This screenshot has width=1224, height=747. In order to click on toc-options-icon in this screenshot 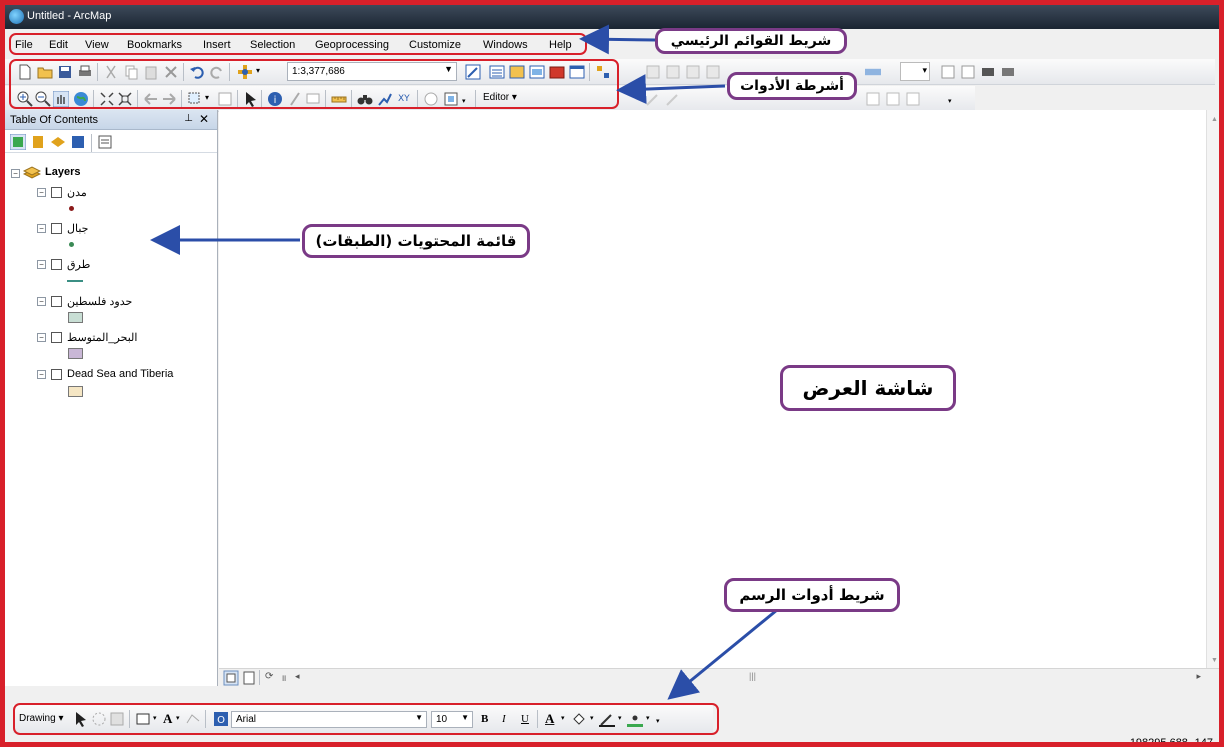, I will do `click(105, 142)`.